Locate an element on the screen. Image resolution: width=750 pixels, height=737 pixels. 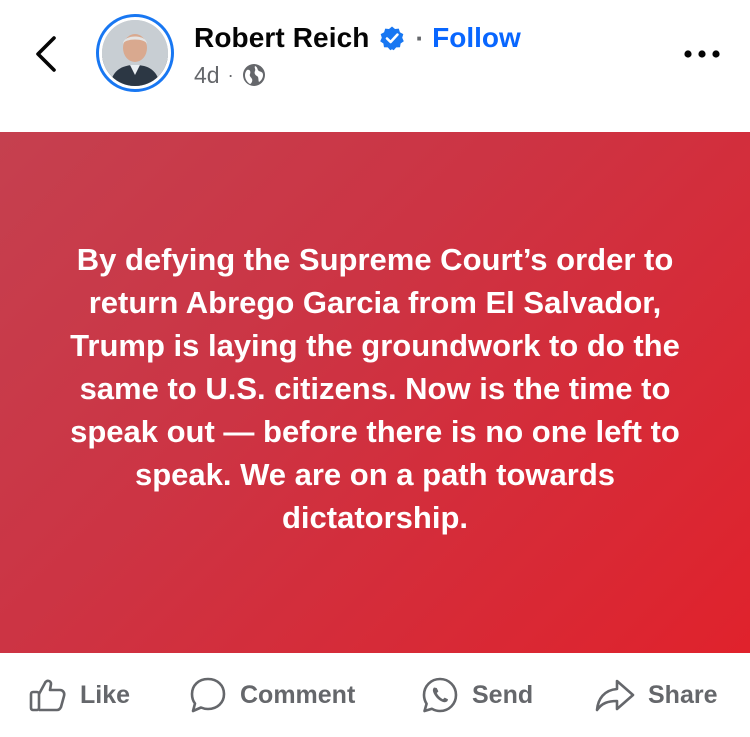
share-button: Share is located at coordinates (655, 695).